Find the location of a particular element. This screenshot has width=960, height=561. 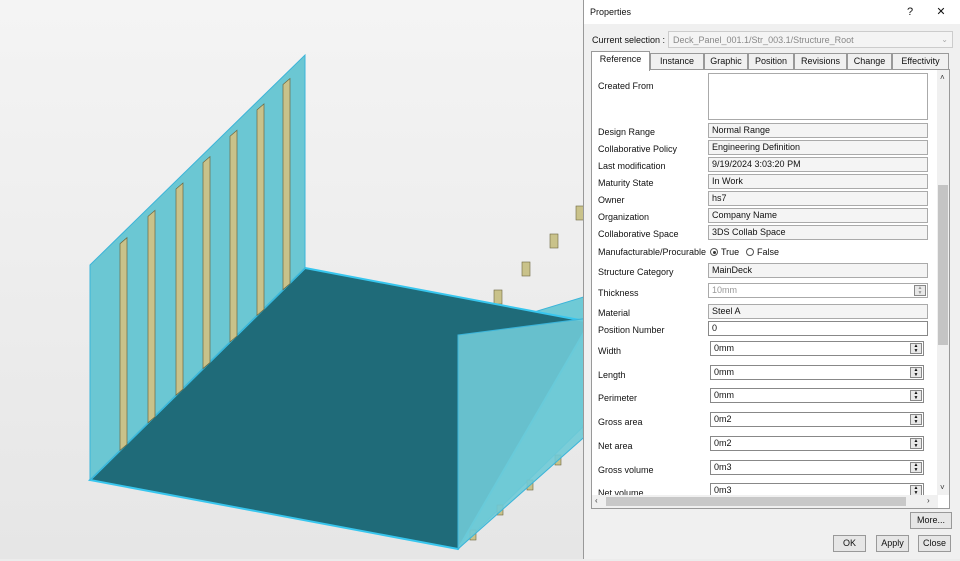

material-field: Steel A is located at coordinates (818, 311).